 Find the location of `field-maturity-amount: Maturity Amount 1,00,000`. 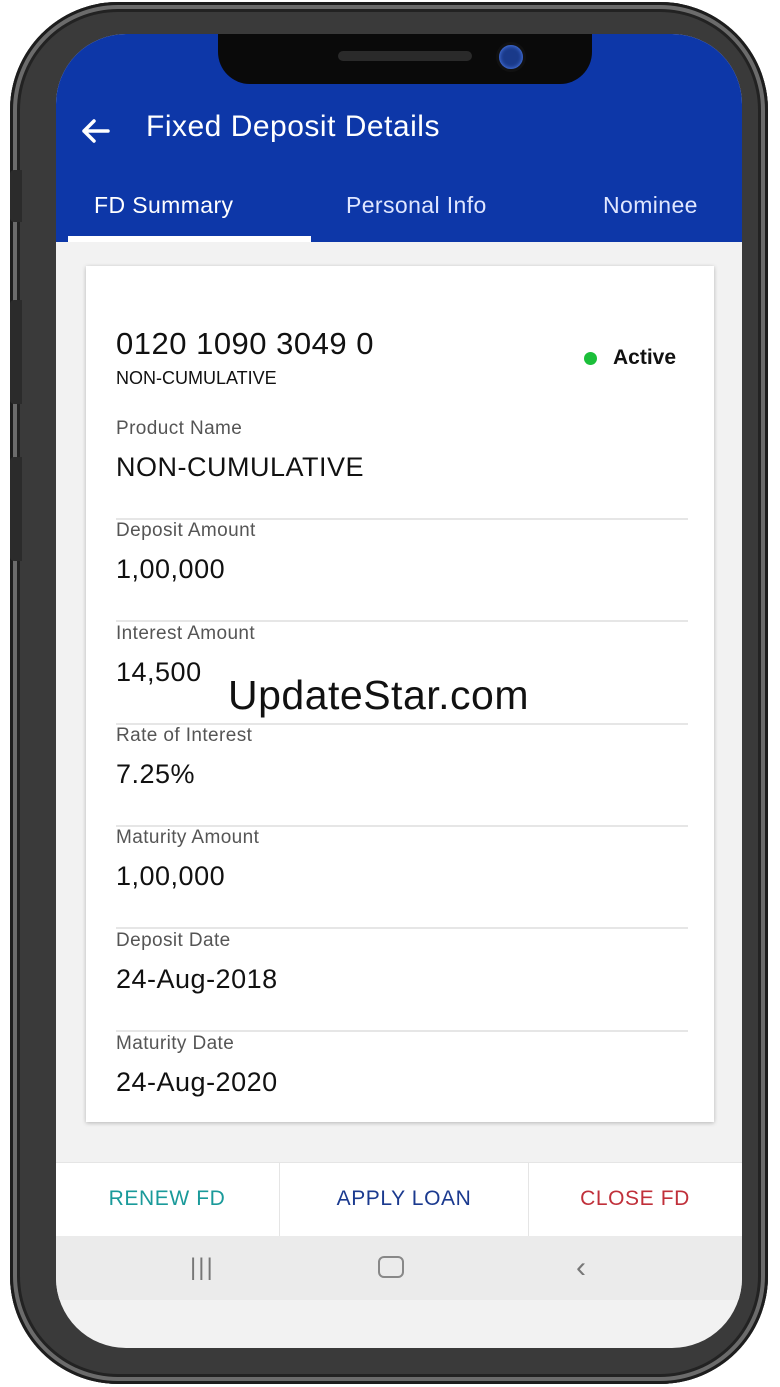

field-maturity-amount: Maturity Amount 1,00,000 is located at coordinates (402, 878).